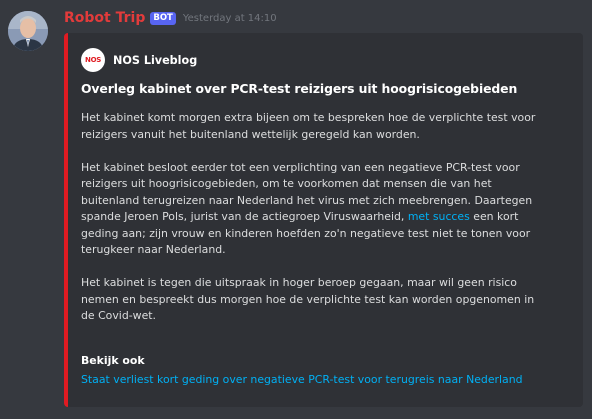  I want to click on embed-author-name: NOS Liveblog, so click(155, 60).